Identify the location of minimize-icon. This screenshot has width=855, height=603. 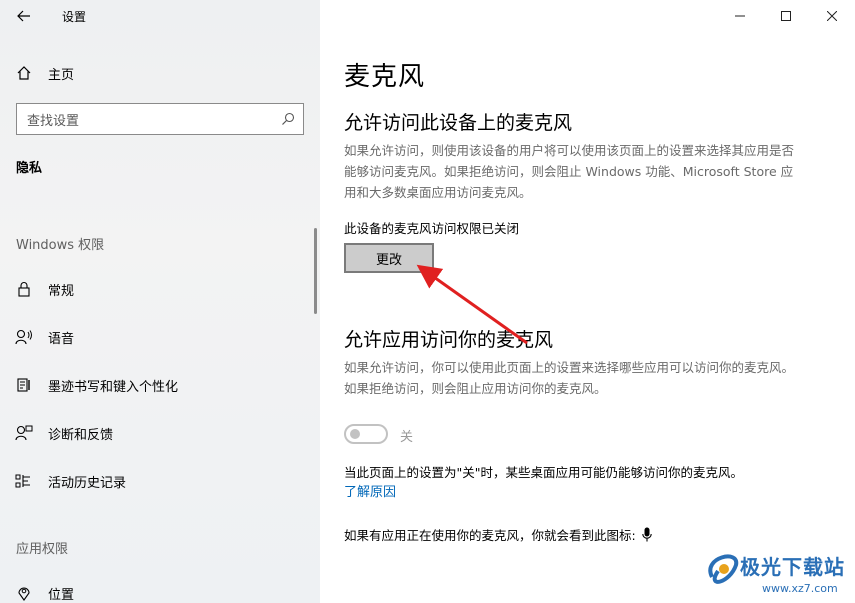
(740, 16).